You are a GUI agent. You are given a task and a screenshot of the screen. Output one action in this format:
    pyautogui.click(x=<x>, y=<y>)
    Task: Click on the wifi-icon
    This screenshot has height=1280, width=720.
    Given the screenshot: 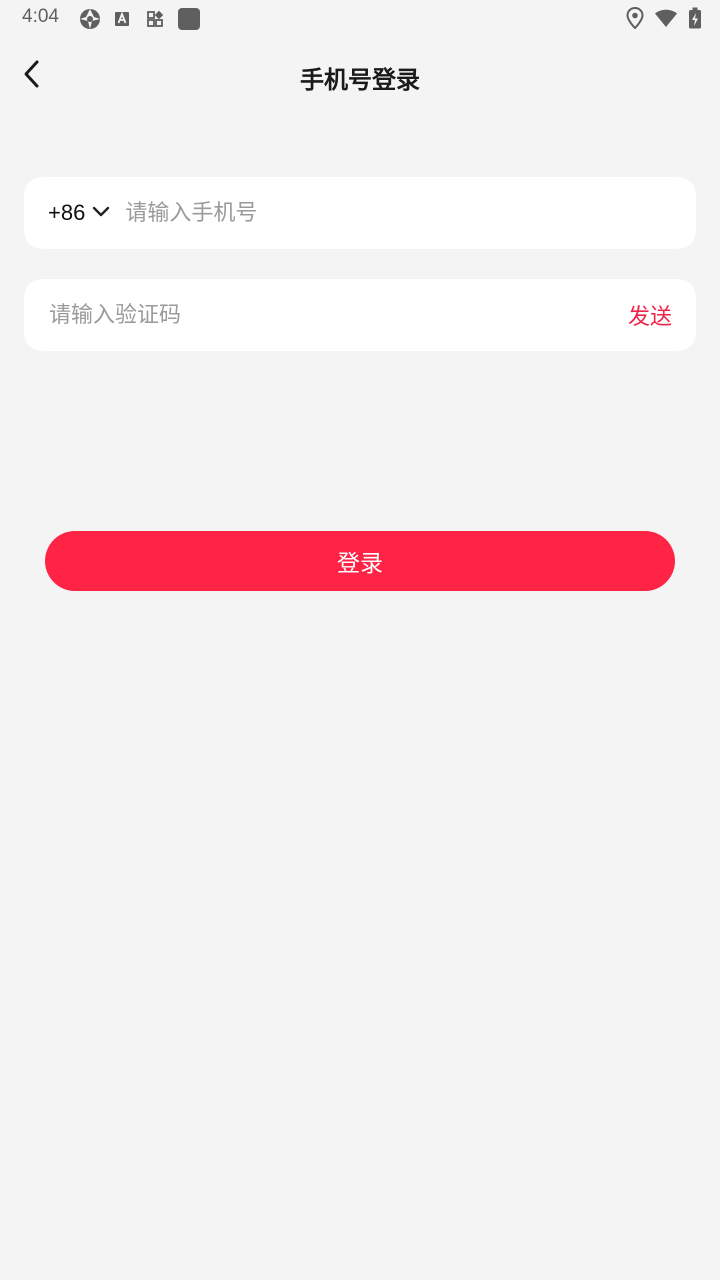 What is the action you would take?
    pyautogui.click(x=666, y=18)
    